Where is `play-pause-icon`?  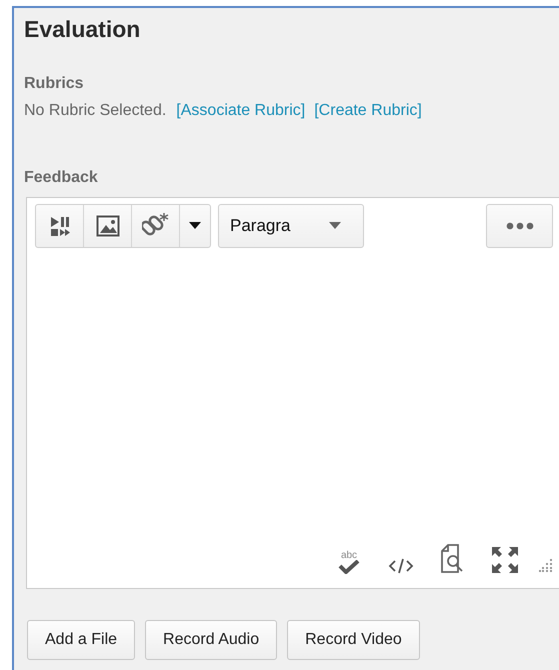 play-pause-icon is located at coordinates (59, 226).